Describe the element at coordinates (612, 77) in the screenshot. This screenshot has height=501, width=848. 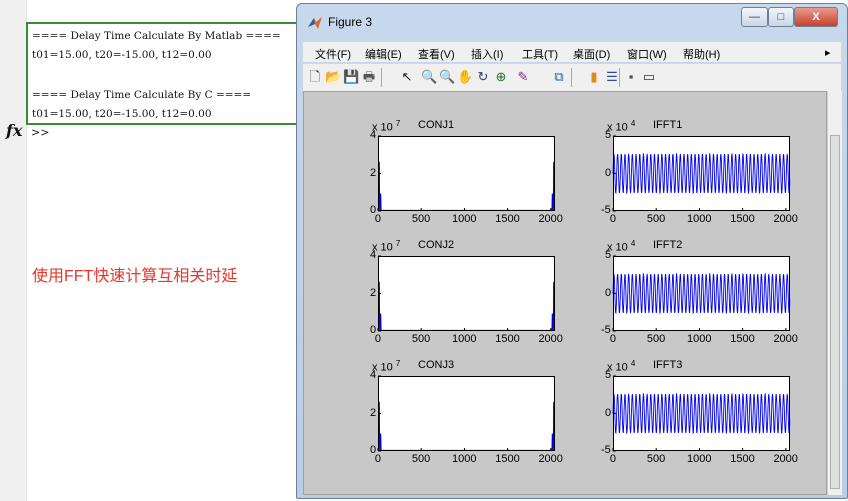
I see `legend-icon: ☰` at that location.